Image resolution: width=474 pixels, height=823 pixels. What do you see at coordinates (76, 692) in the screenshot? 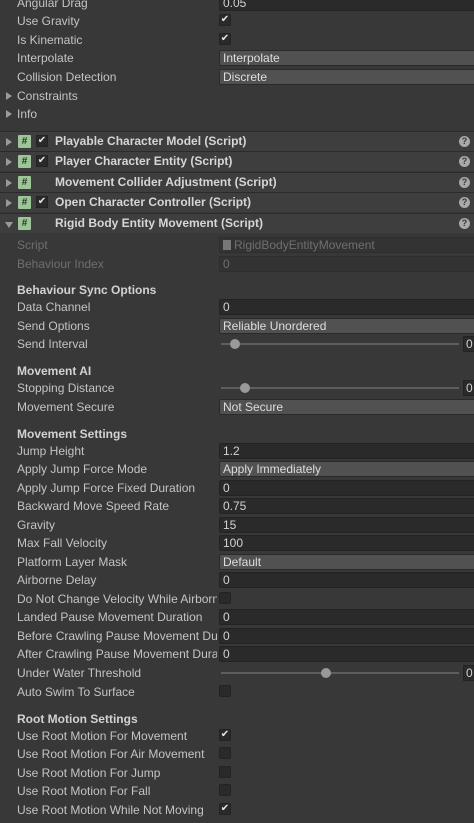
I see `auto-swim-label: Auto Swim To Surface` at bounding box center [76, 692].